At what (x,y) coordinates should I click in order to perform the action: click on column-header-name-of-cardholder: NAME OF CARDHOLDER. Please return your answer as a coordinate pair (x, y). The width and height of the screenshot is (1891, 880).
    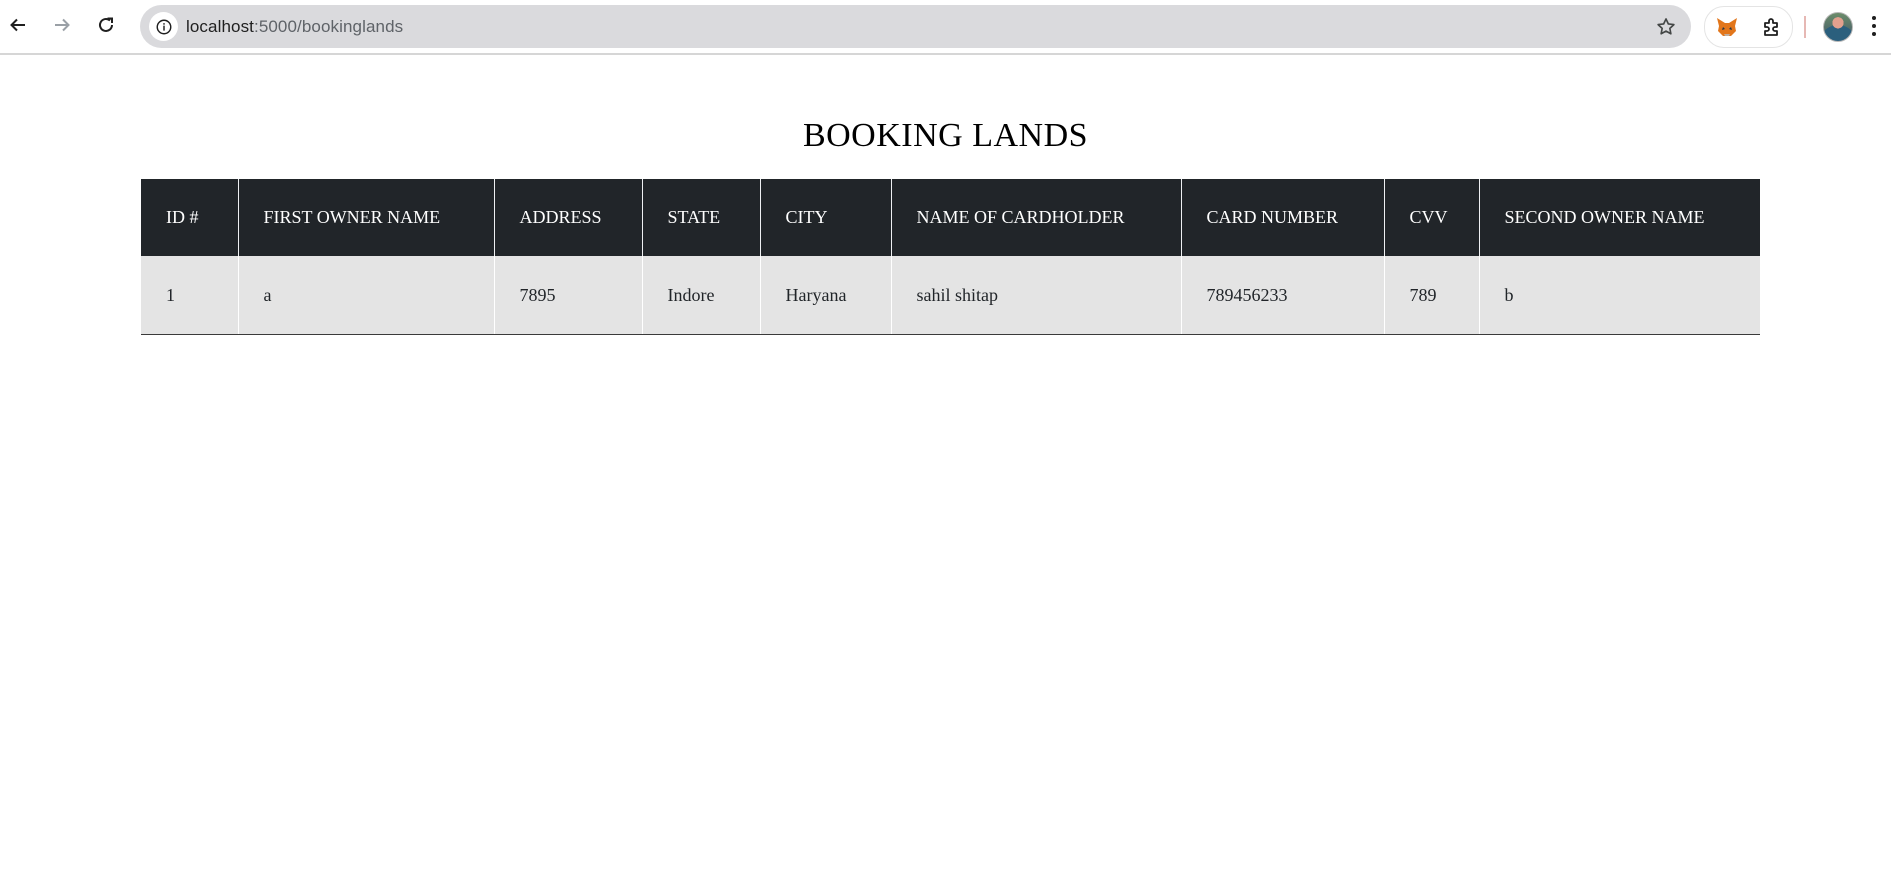
    Looking at the image, I should click on (1035, 217).